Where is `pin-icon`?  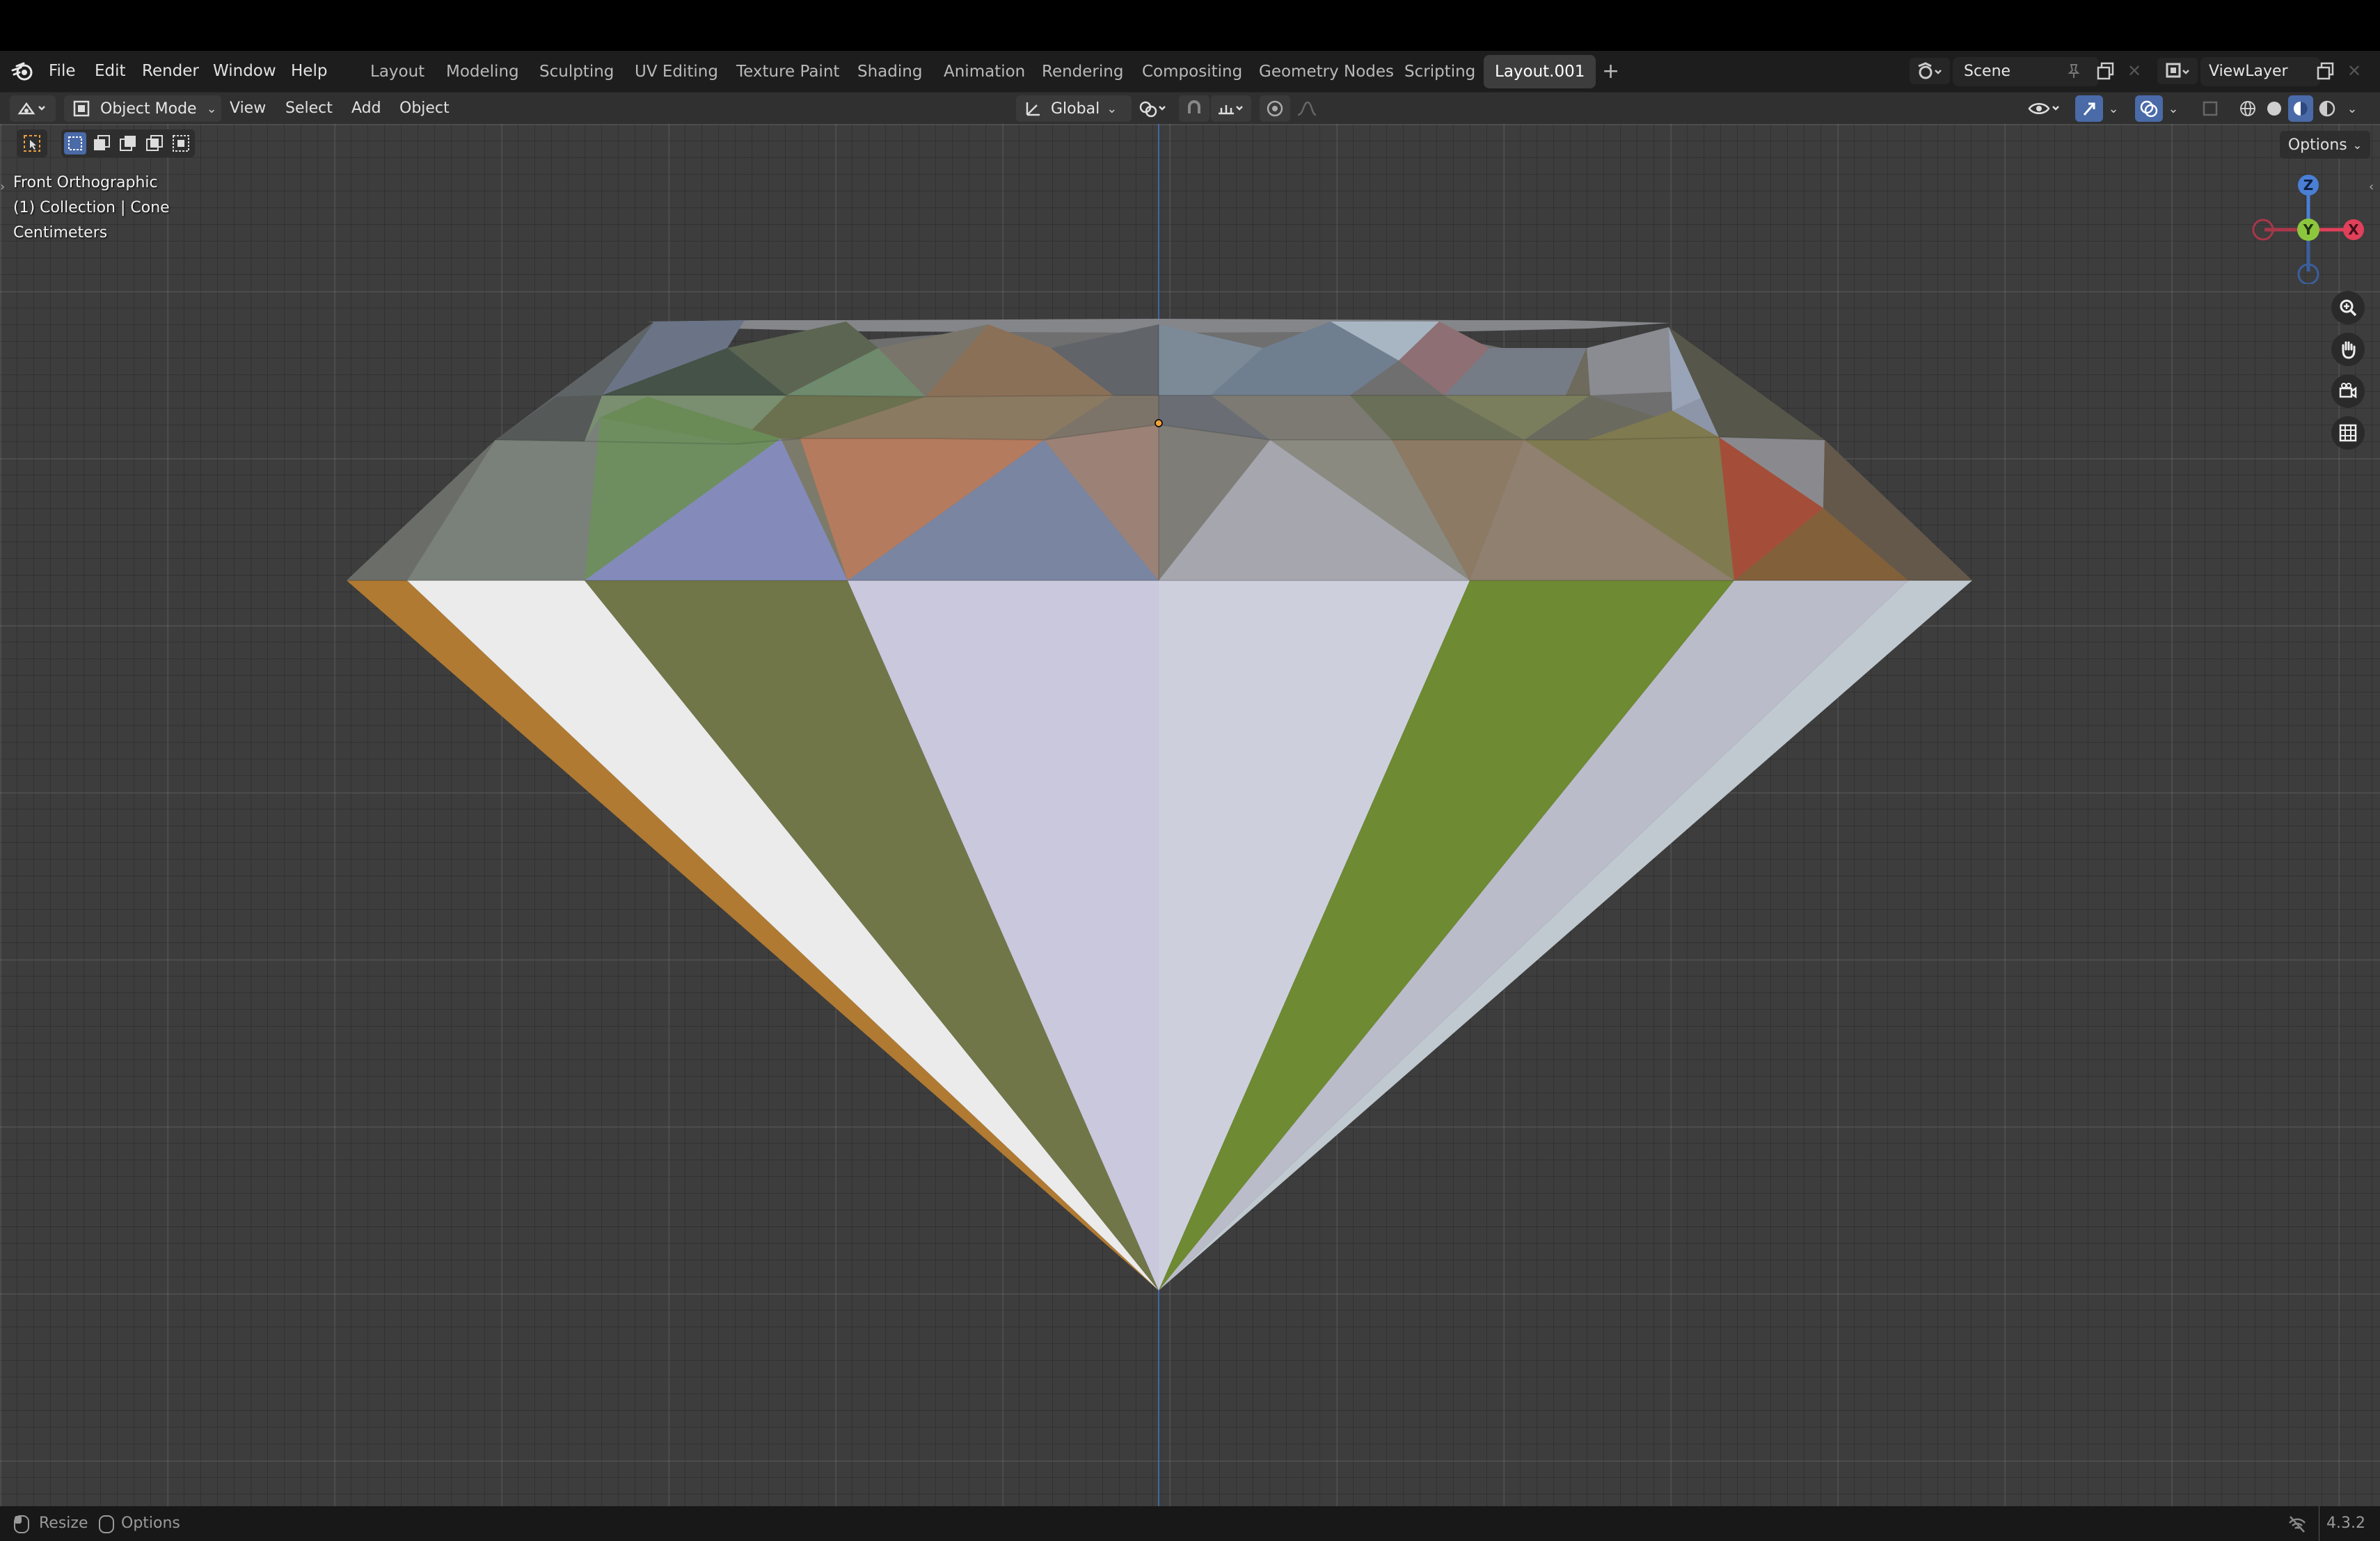 pin-icon is located at coordinates (2073, 71).